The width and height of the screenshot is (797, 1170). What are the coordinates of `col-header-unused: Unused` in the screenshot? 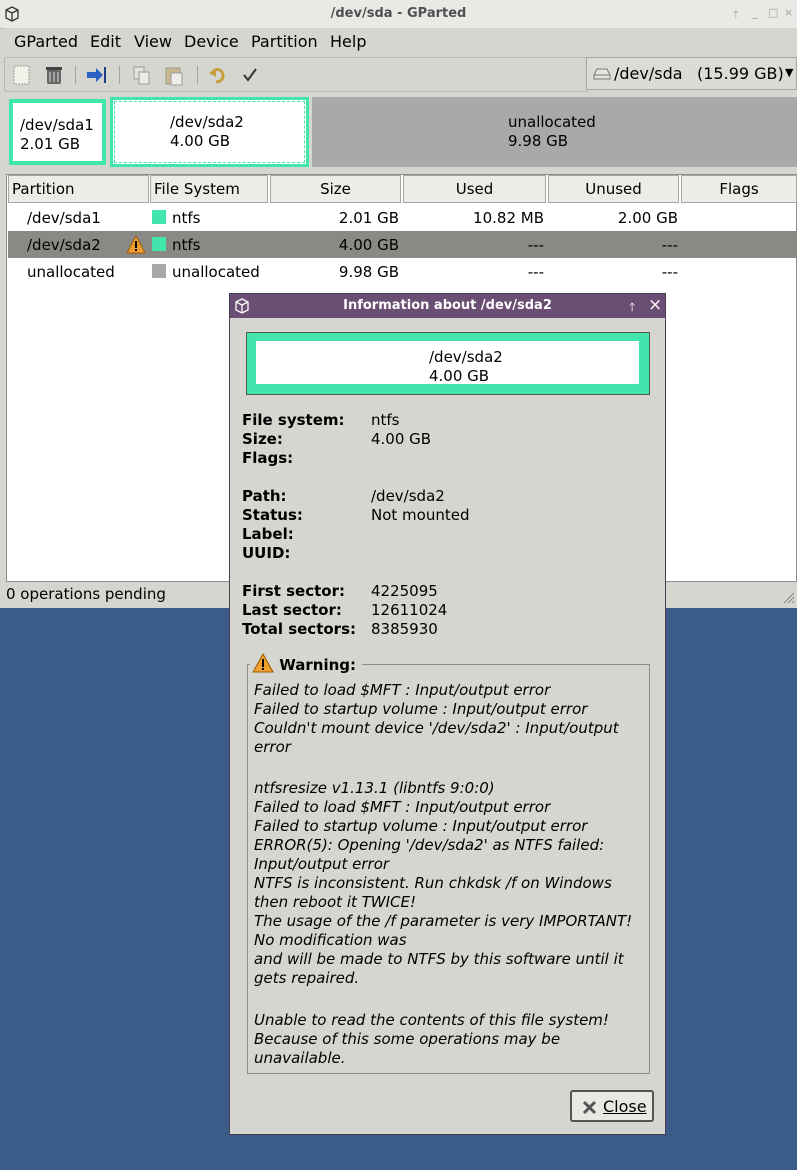 It's located at (613, 189).